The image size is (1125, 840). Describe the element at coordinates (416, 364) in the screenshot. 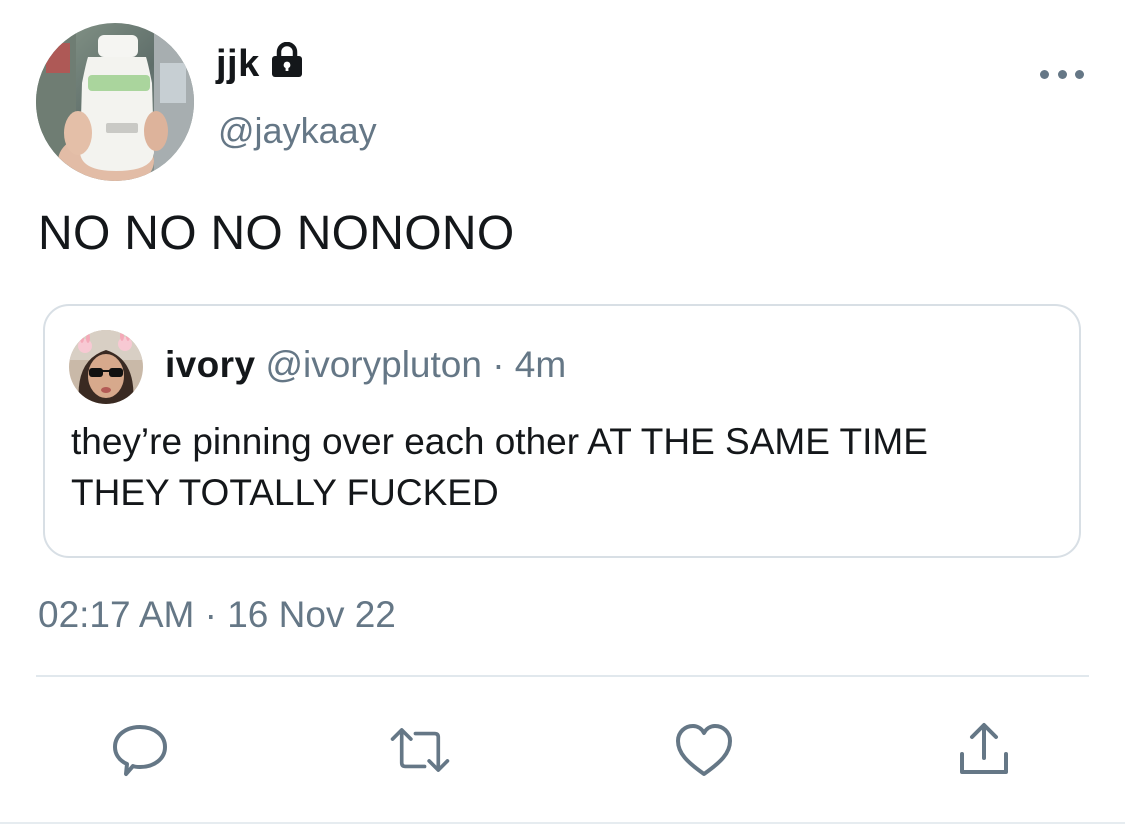

I see `quoted-author-meta: @ivorypluton · 4m` at that location.